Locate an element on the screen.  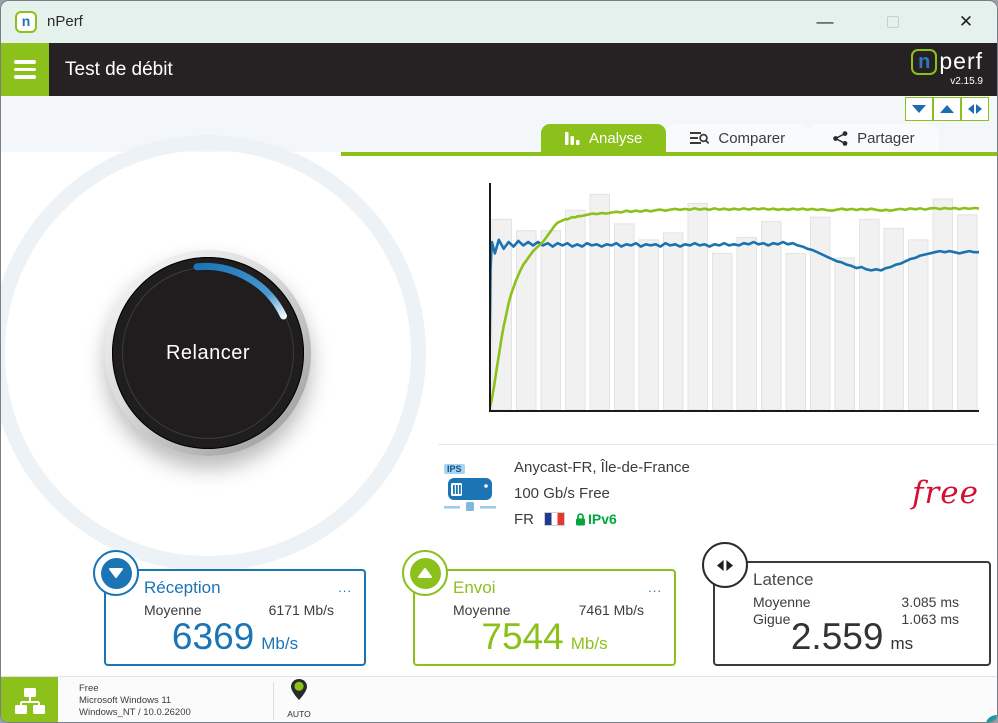
arrow-up-icon is located at coordinates (947, 109).